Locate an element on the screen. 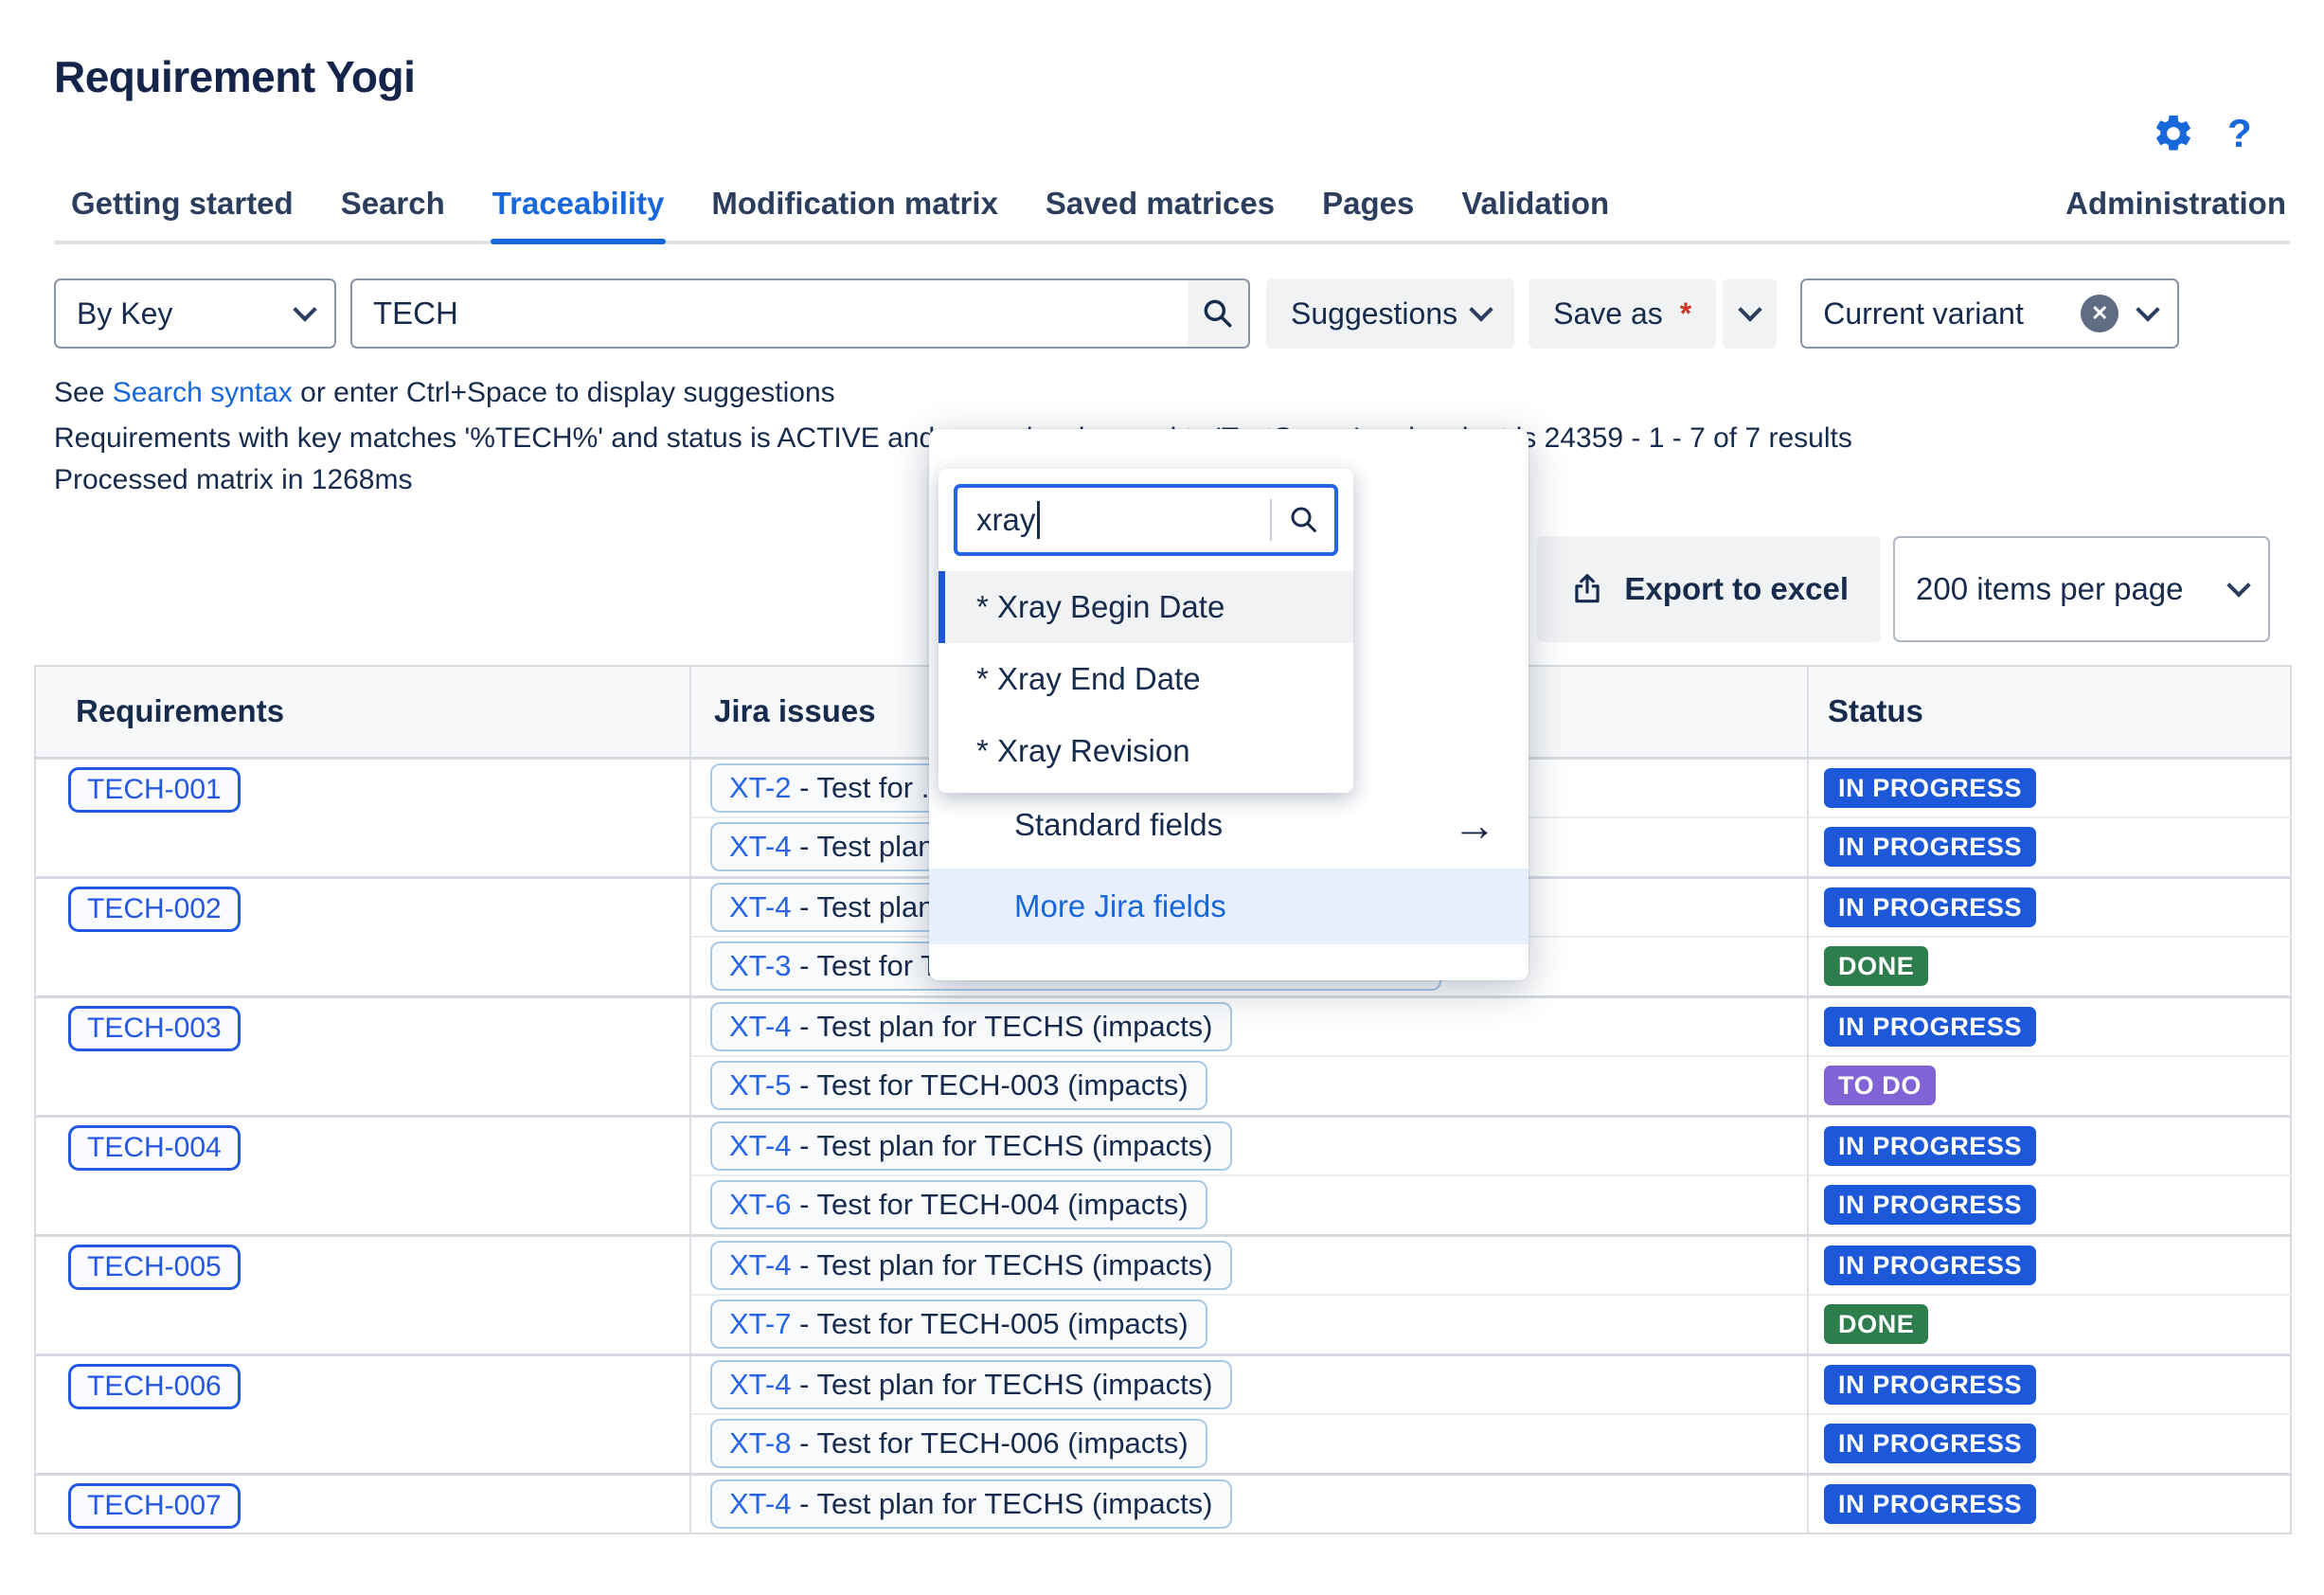 This screenshot has height=1595, width=2324. jira-issue-pill: XT-8 - Test for TECH-006 (impacts) is located at coordinates (959, 1444).